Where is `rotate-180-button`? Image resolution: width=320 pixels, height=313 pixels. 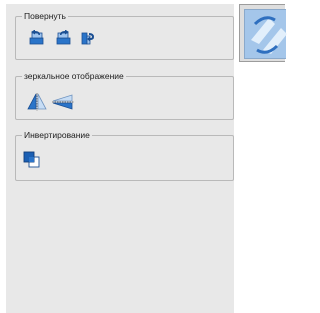
rotate-180-button is located at coordinates (88, 38).